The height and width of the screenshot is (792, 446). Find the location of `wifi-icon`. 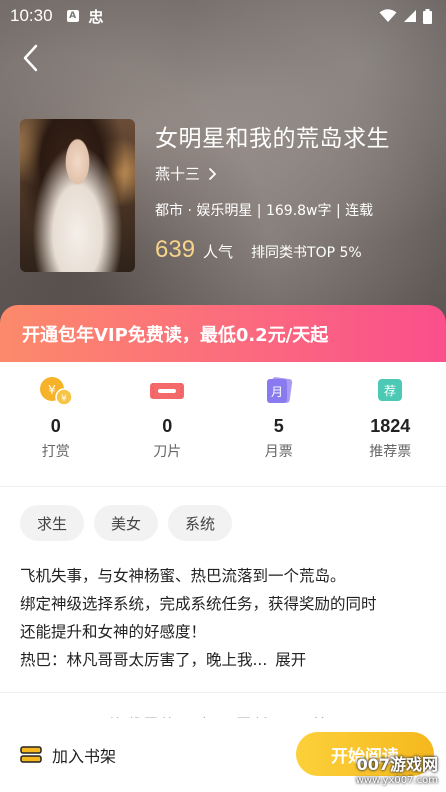

wifi-icon is located at coordinates (388, 15).